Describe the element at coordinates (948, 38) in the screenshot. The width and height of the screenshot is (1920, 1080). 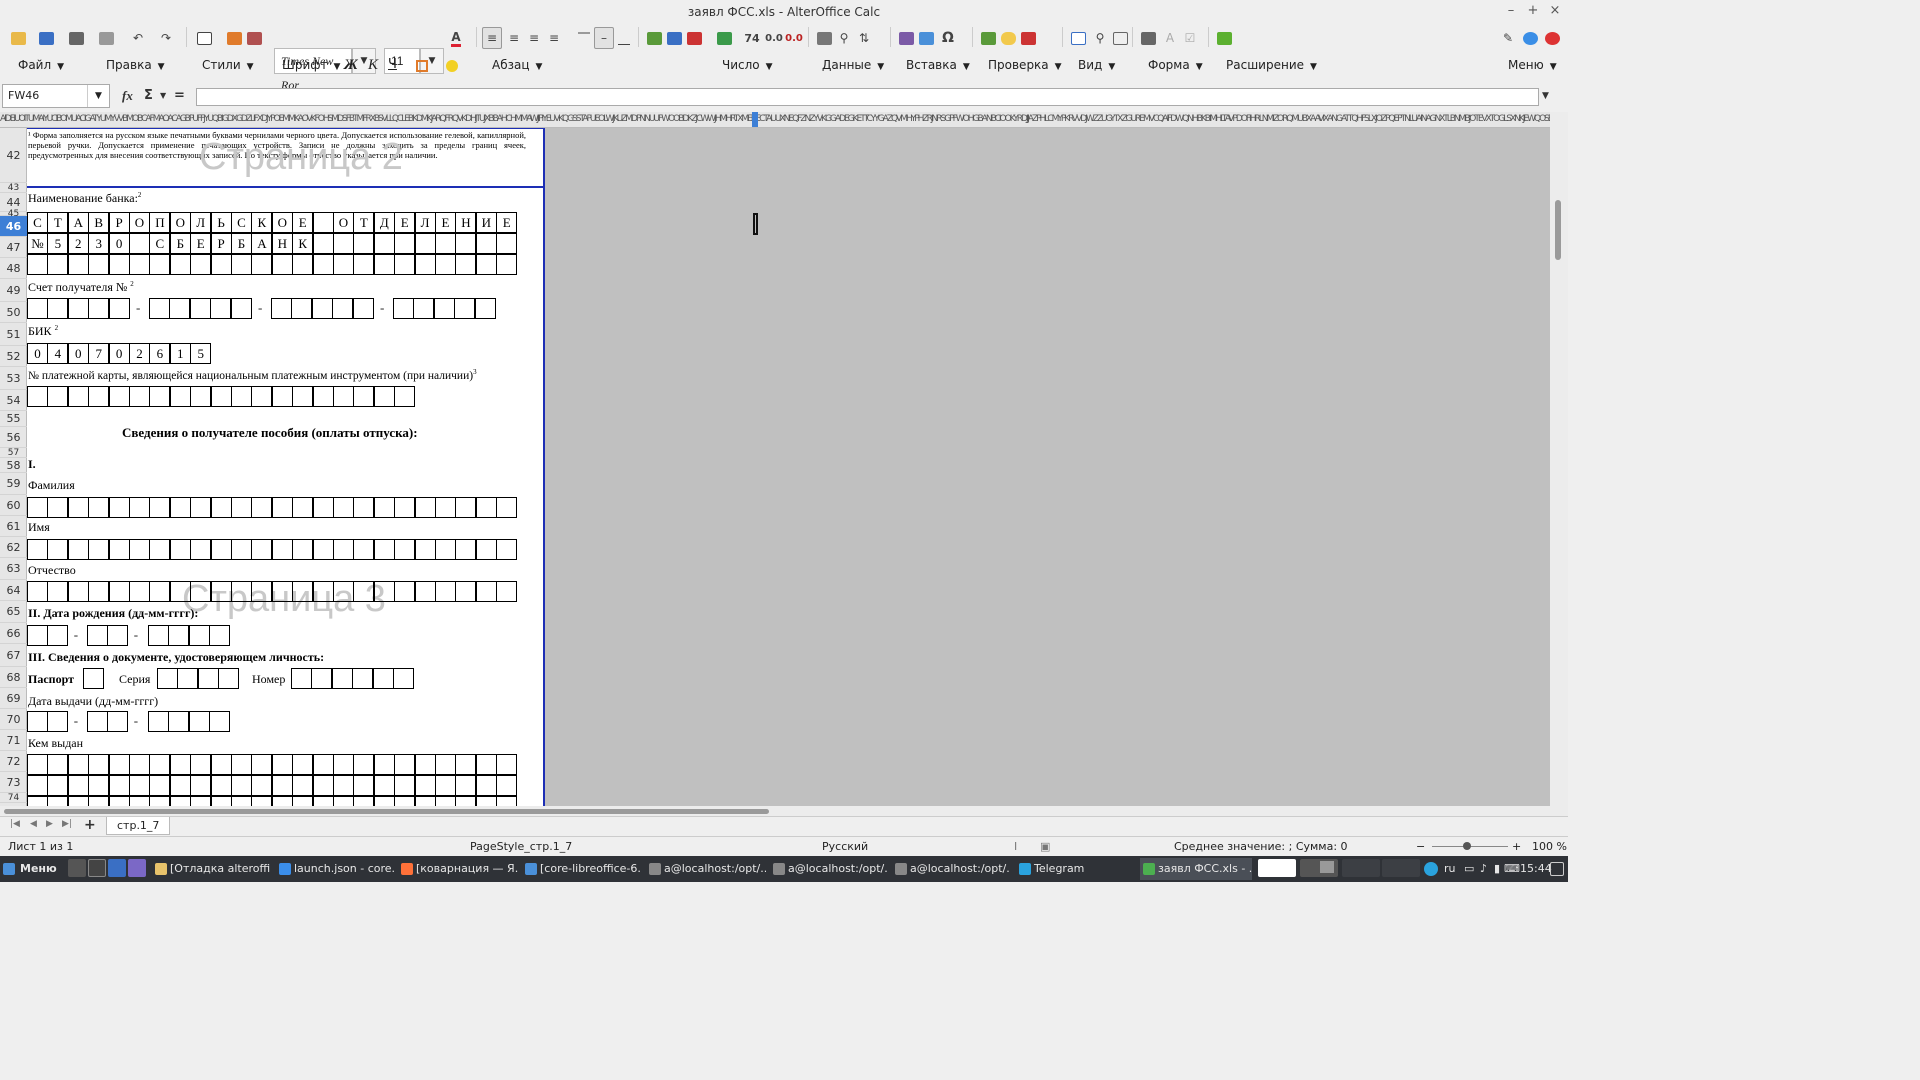
I see `special-char-icon: Ω` at that location.